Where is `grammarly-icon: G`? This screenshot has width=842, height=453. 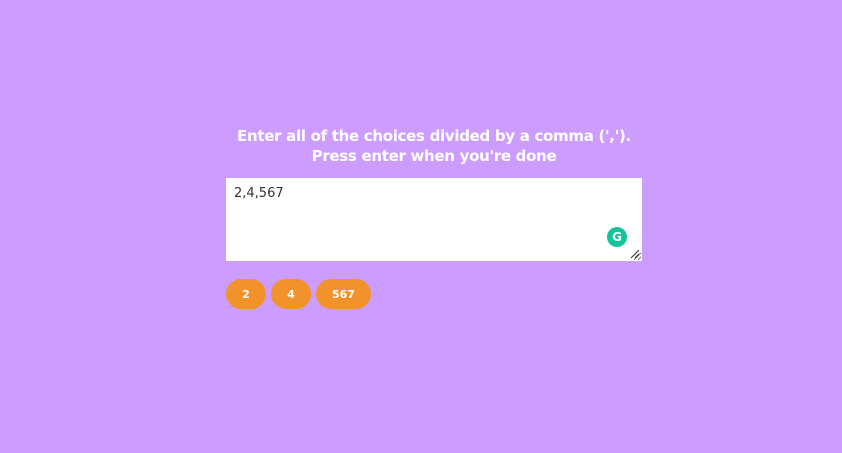 grammarly-icon: G is located at coordinates (617, 237).